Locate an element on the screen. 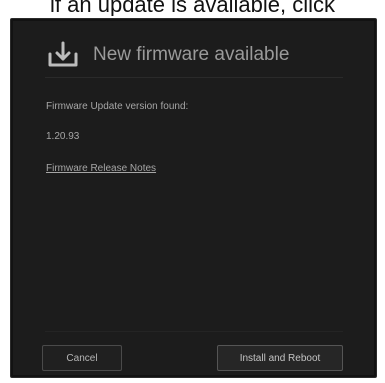 The image size is (385, 383). background-text-line: if an update is available, click is located at coordinates (192, 8).